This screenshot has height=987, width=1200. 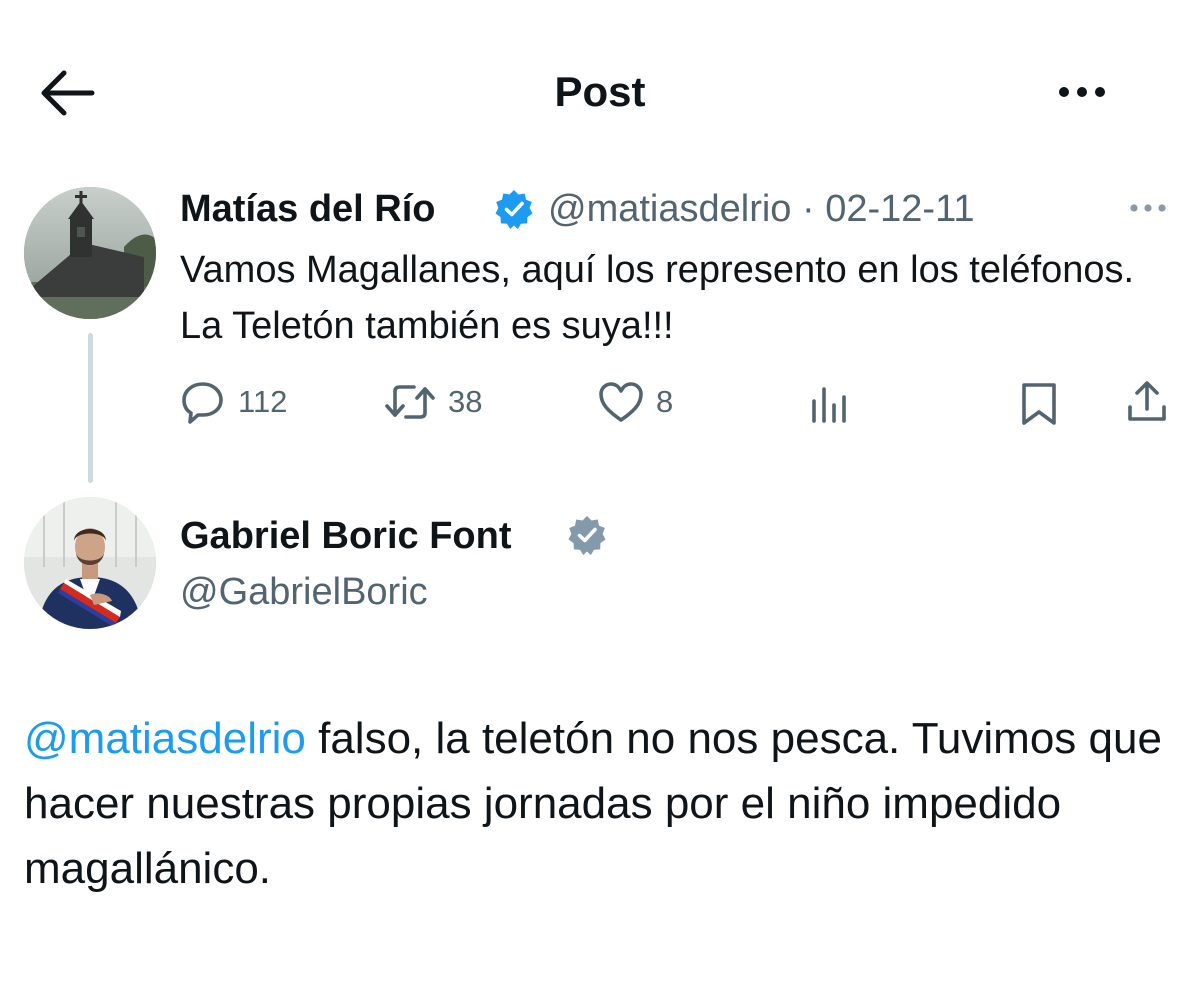 I want to click on bookmark-button, so click(x=1039, y=404).